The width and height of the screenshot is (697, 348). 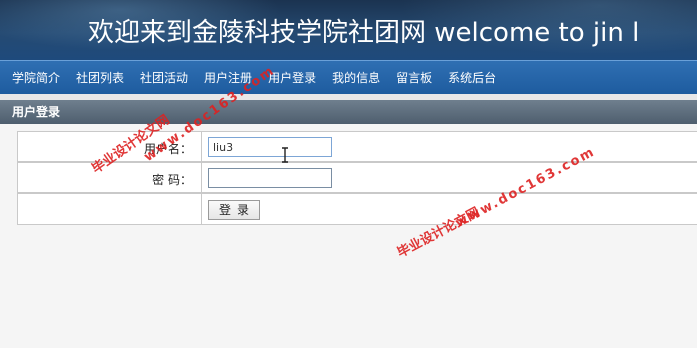 I want to click on nav-item-club-list: 社团列表, so click(x=100, y=77).